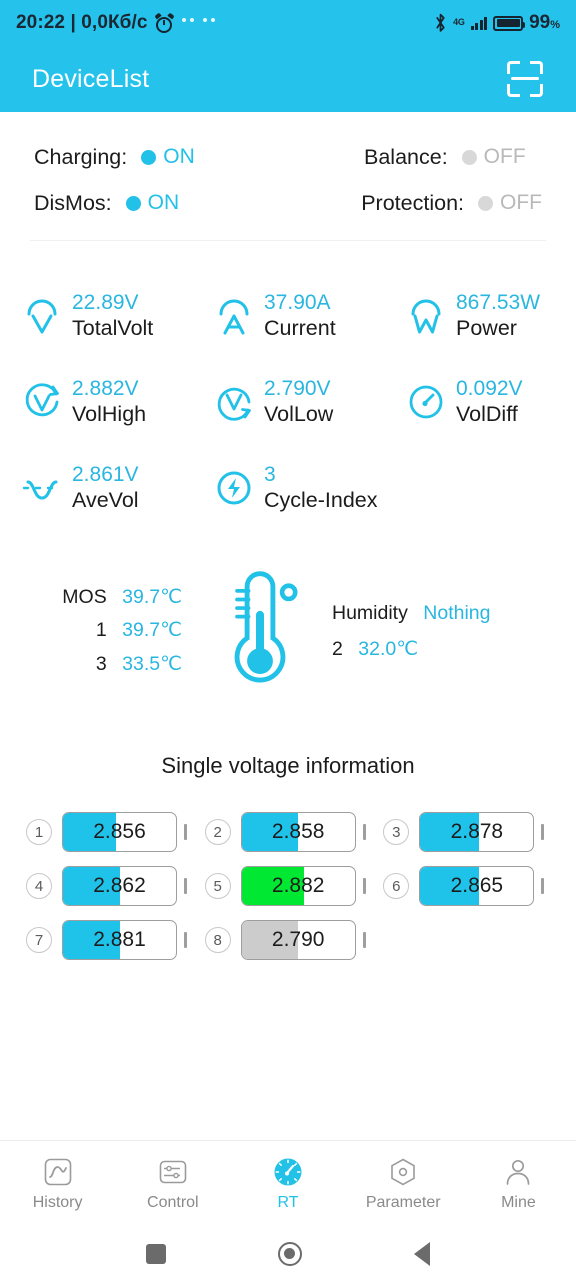 This screenshot has height=1280, width=576. Describe the element at coordinates (396, 832) in the screenshot. I see `cell-index: 3` at that location.